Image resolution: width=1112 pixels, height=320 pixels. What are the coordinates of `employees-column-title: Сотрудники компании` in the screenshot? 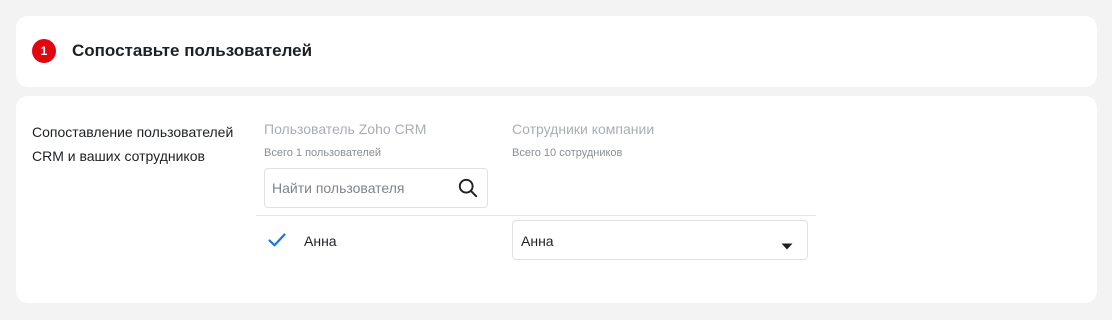 It's located at (583, 129).